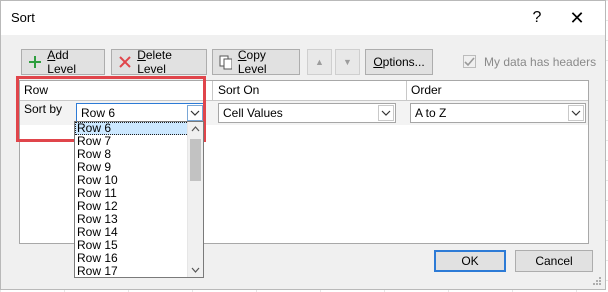  What do you see at coordinates (252, 62) in the screenshot?
I see `copy-level-label: Copy Level` at bounding box center [252, 62].